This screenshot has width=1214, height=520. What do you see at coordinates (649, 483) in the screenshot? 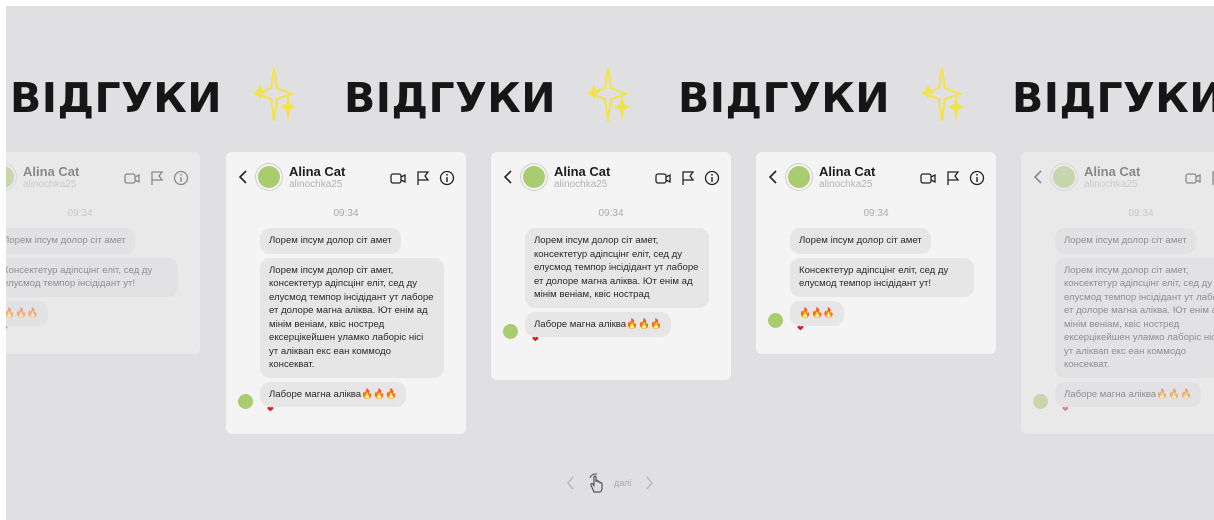
I see `next-arrow-icon` at bounding box center [649, 483].